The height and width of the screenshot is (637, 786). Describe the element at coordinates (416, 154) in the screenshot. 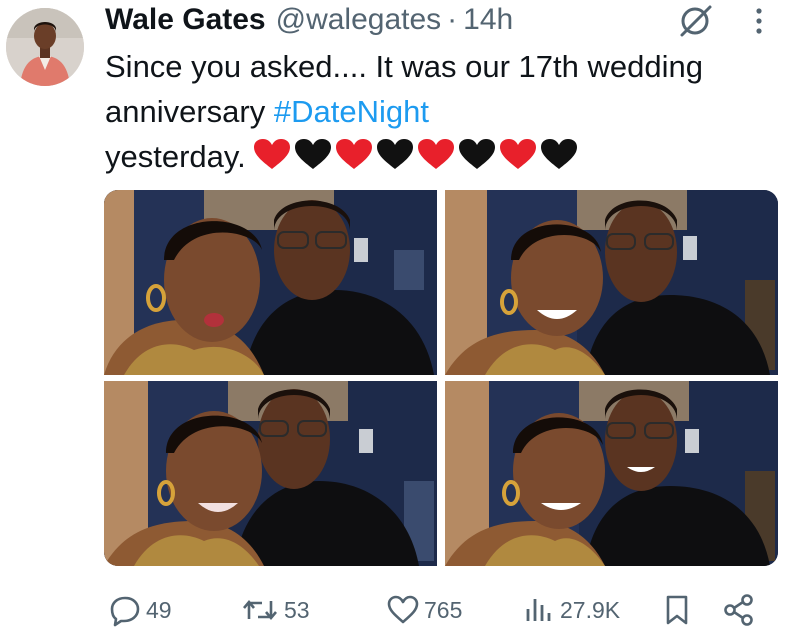

I see `emoji-hearts` at that location.